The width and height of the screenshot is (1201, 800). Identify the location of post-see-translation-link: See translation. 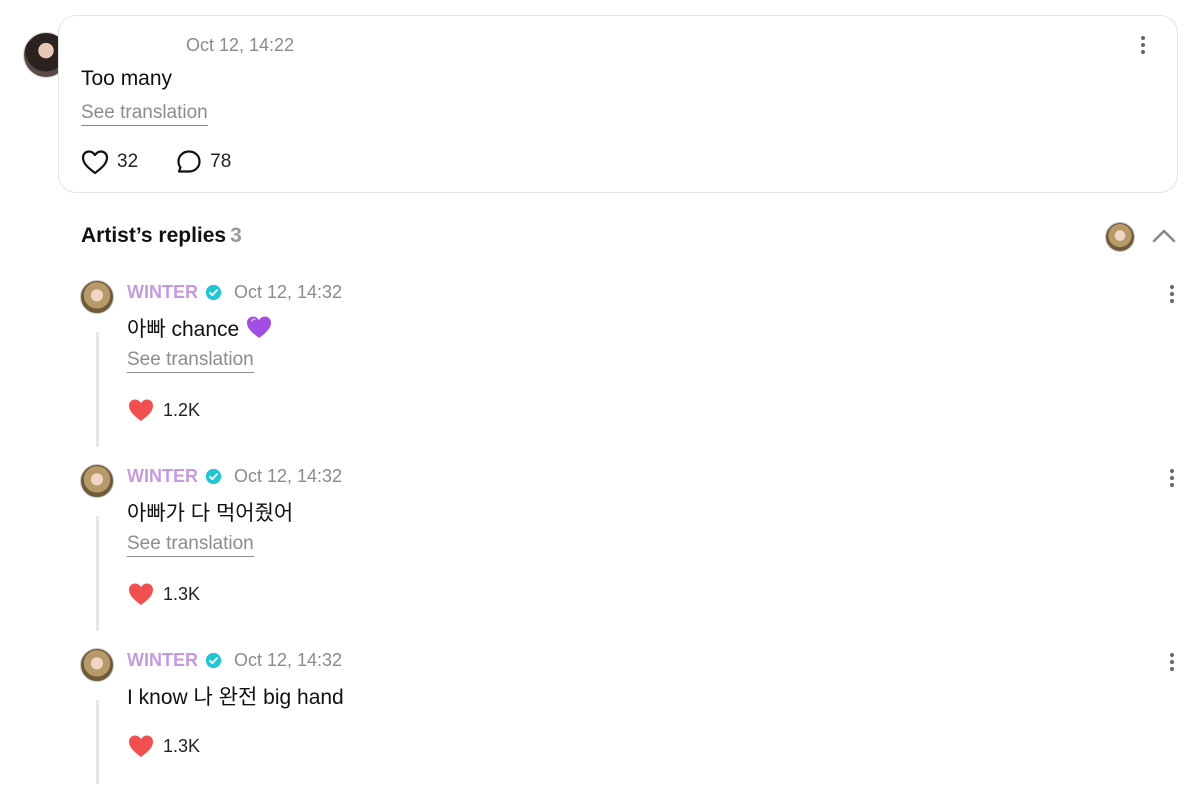
(144, 114).